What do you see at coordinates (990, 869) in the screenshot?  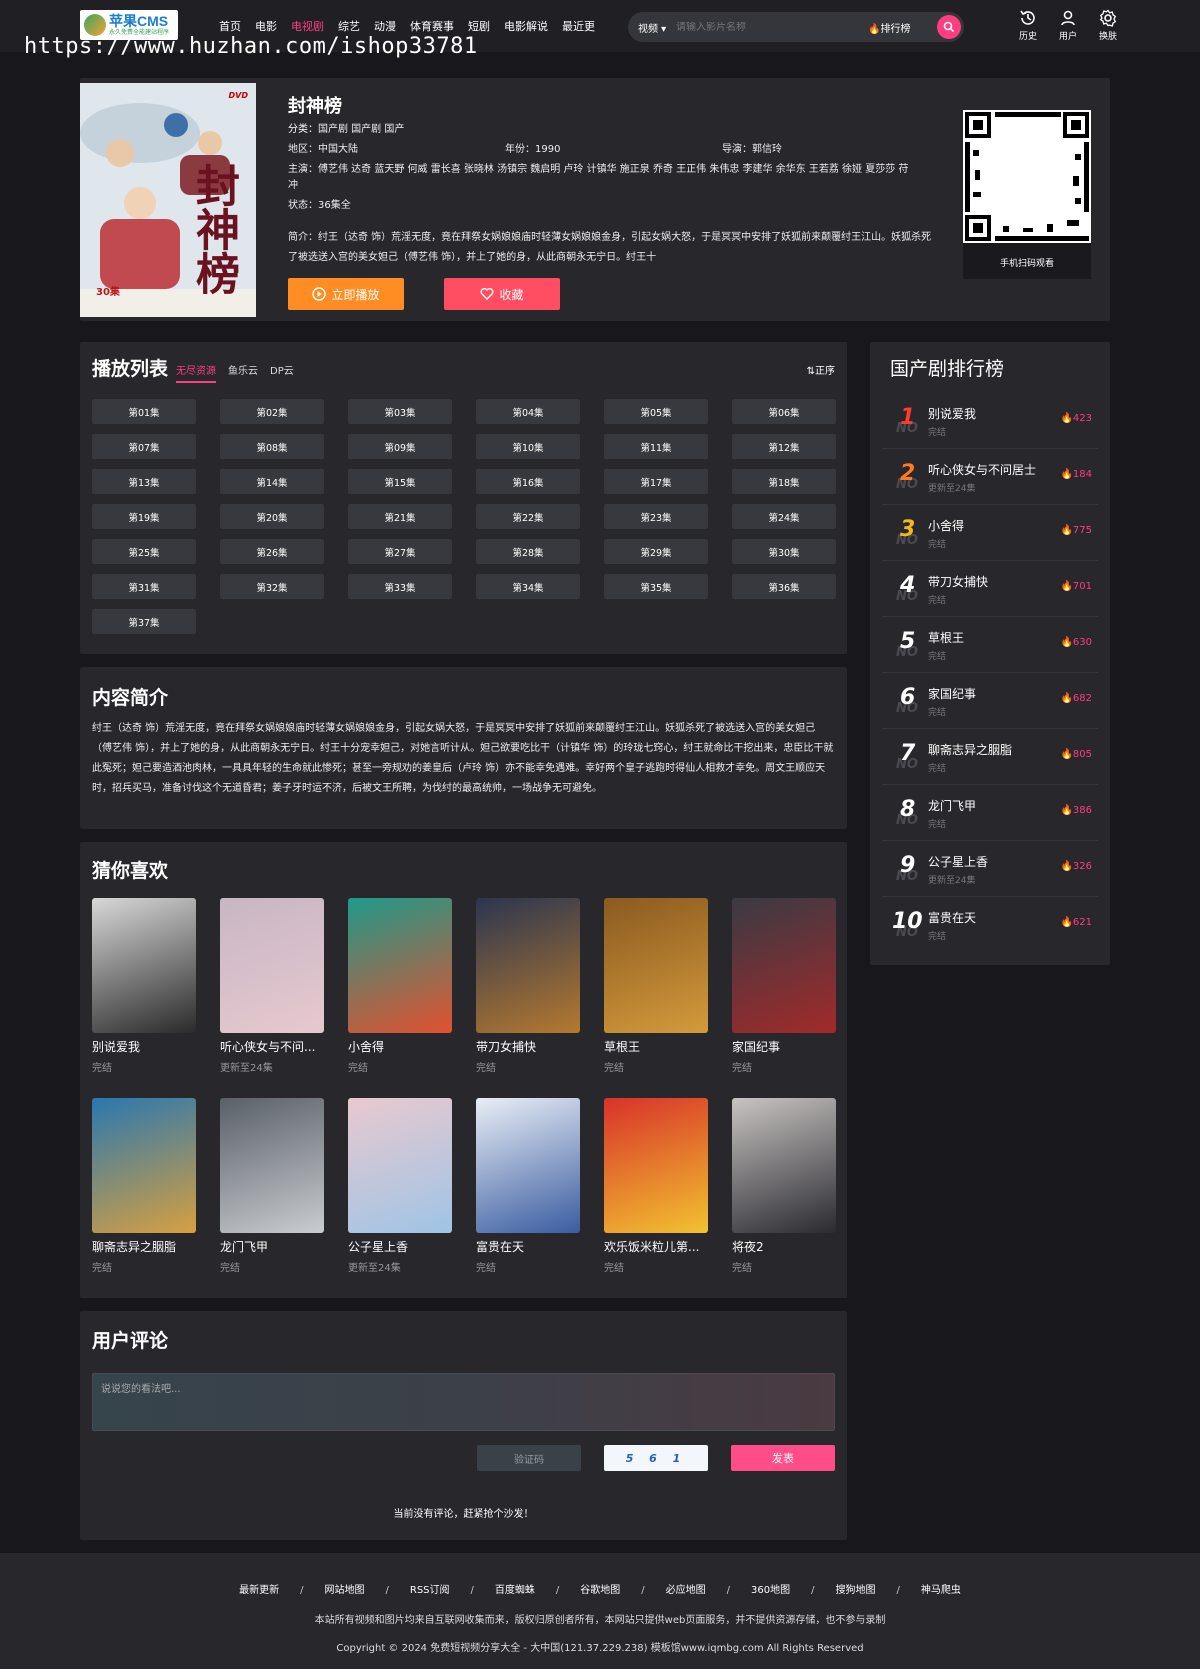 I see `rank-item: NO 9 公子星上香 更新至24集 🔥326` at bounding box center [990, 869].